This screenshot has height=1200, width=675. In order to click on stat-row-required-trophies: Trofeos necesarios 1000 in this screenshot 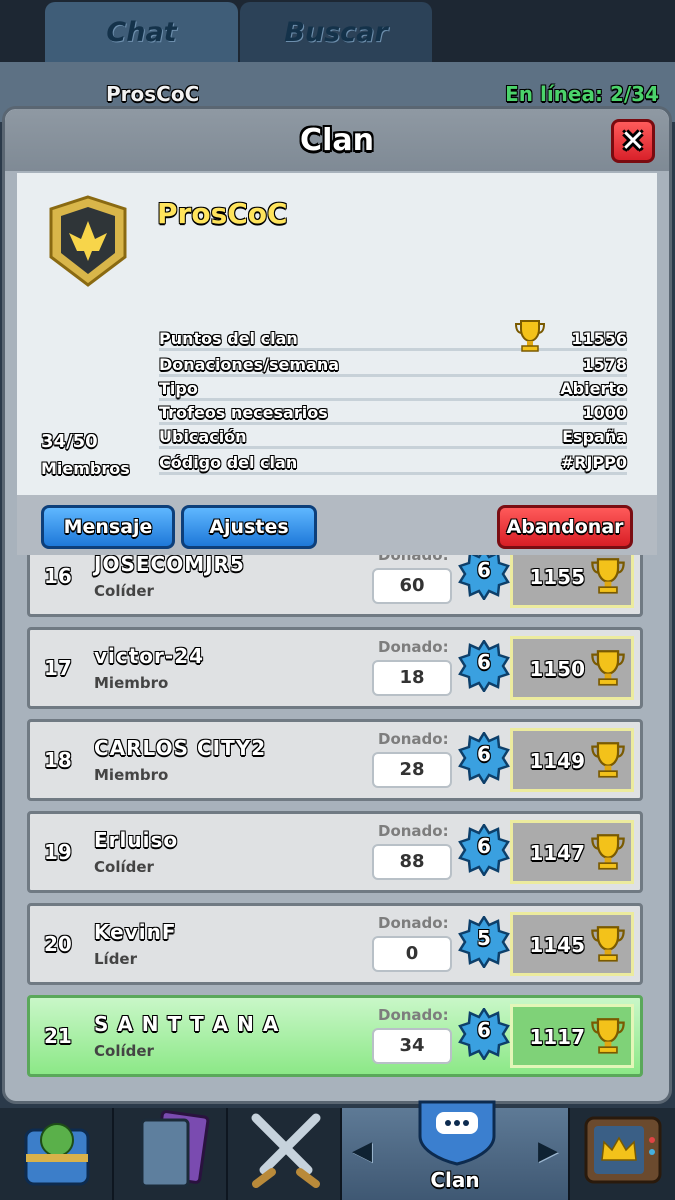, I will do `click(393, 413)`.